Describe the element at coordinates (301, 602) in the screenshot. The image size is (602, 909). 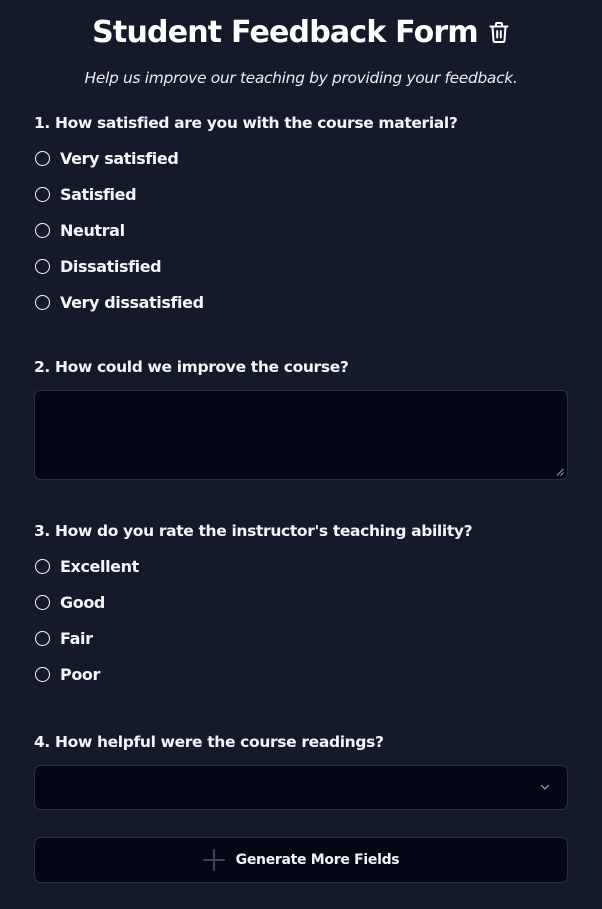
I see `q3-option-good: Good` at that location.